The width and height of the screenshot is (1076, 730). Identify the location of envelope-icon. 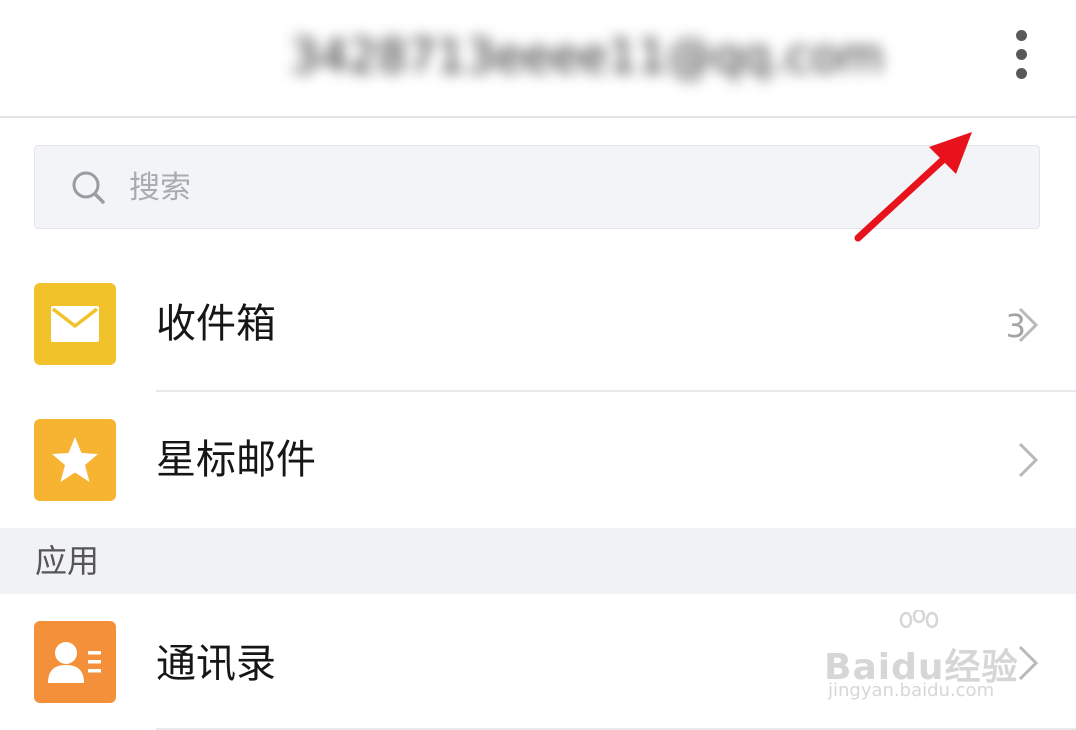
(75, 324).